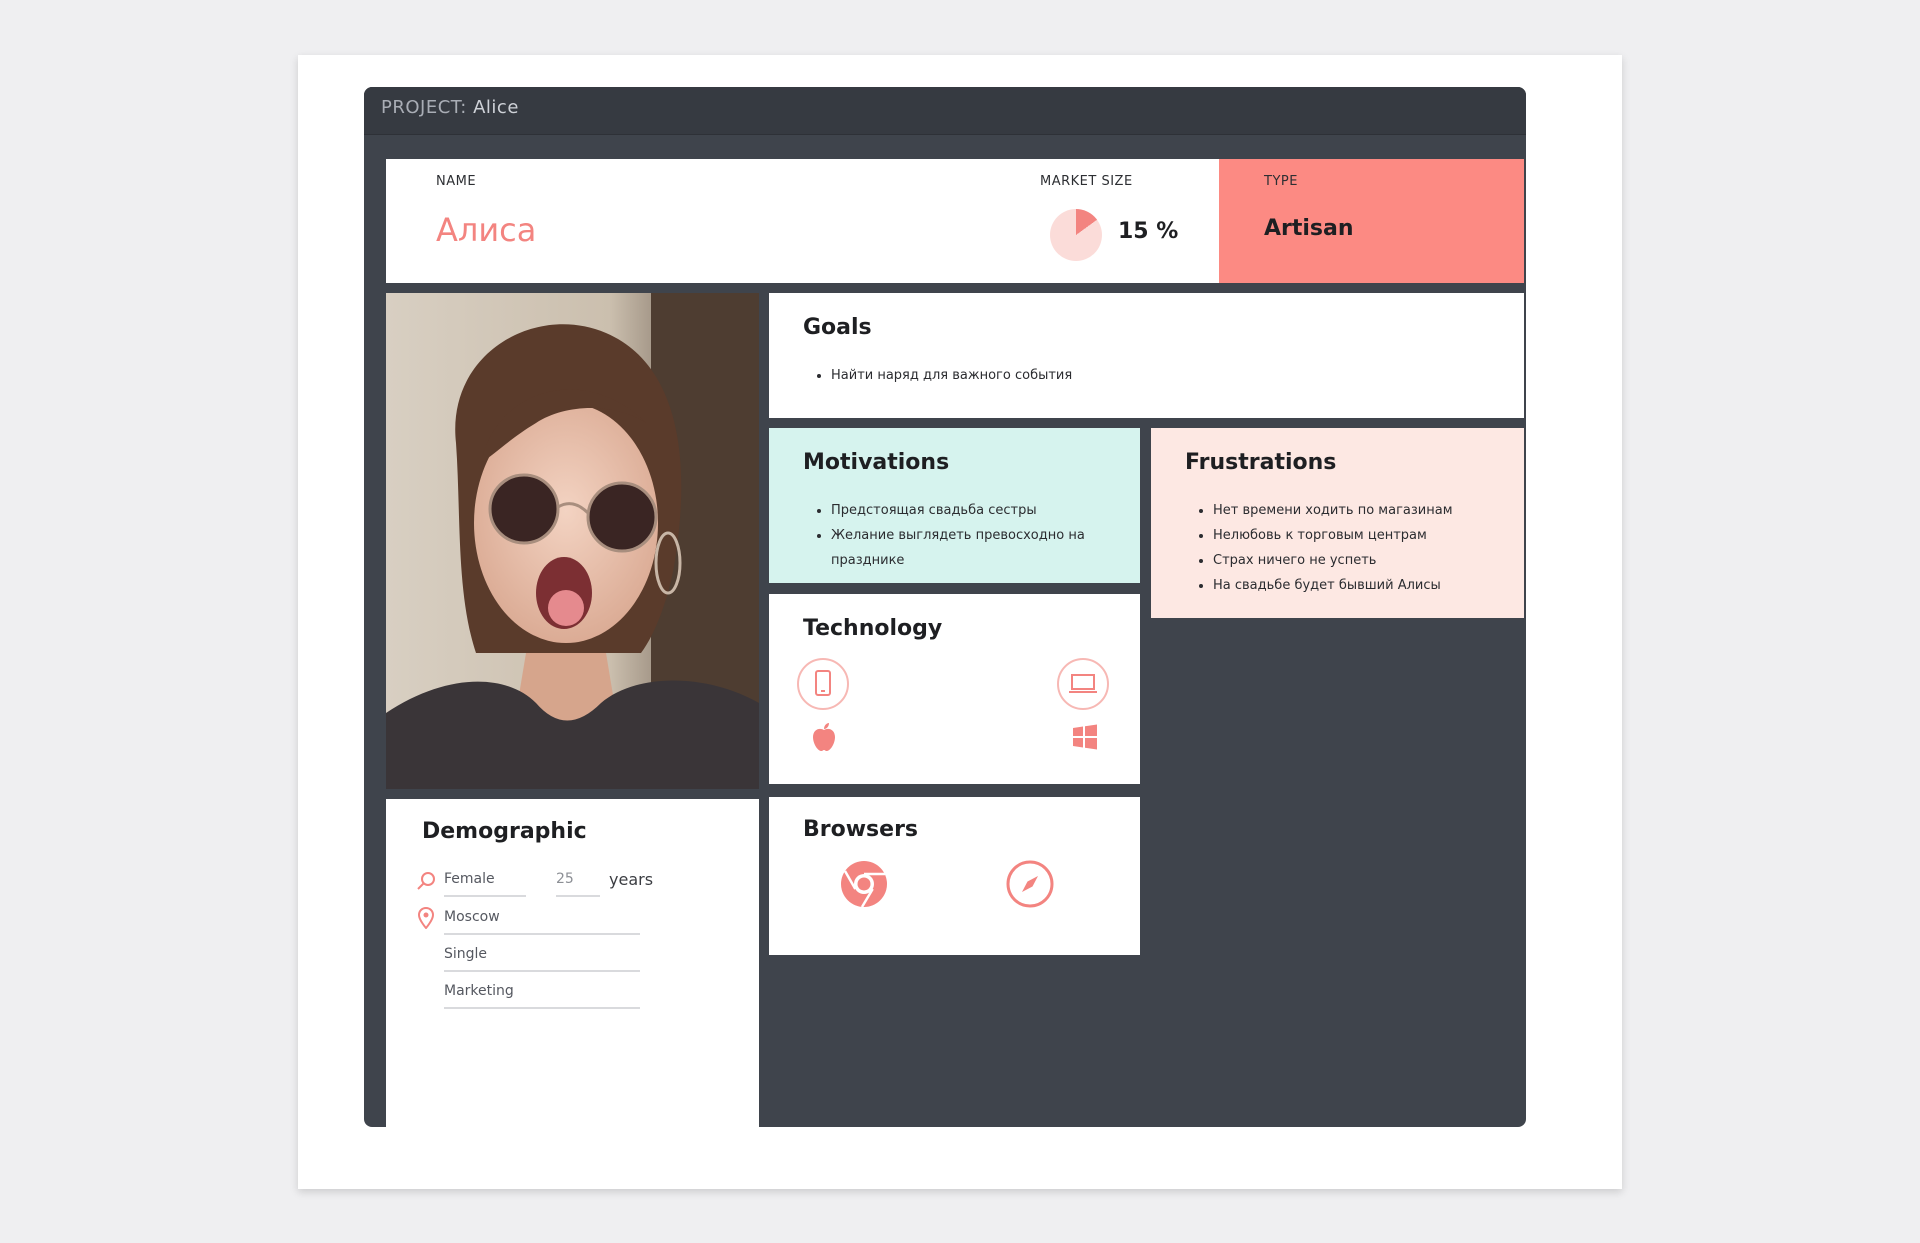 The width and height of the screenshot is (1920, 1243). I want to click on browsers-title: Browsers, so click(861, 829).